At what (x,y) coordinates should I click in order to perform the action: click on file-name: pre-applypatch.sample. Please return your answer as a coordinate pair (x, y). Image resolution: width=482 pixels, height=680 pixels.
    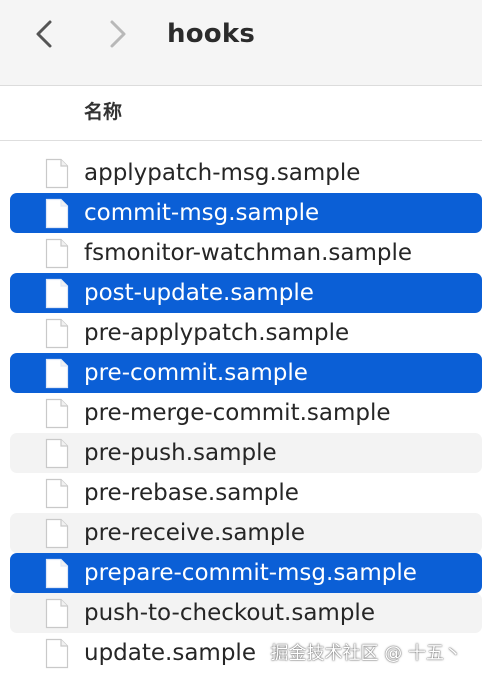
    Looking at the image, I should click on (217, 333).